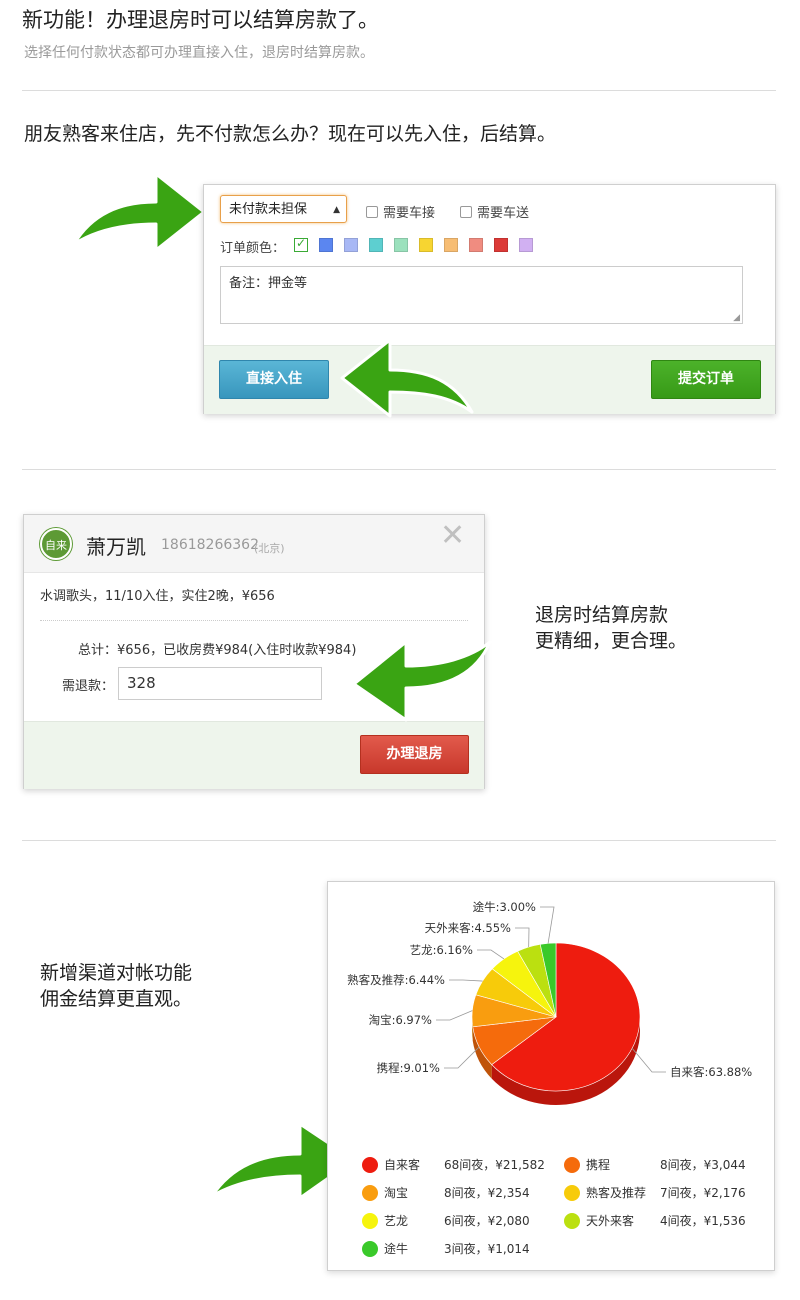 The image size is (800, 1300). What do you see at coordinates (414, 754) in the screenshot?
I see `checkout-button: 办理退房` at bounding box center [414, 754].